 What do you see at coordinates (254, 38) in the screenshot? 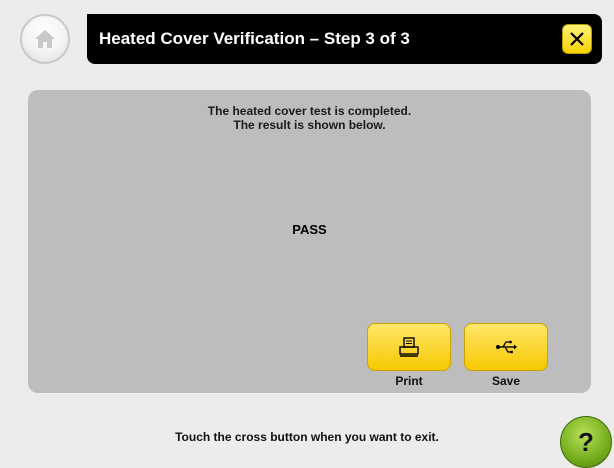
I see `page-title: Heated Cover Verification – Step 3 of 3` at bounding box center [254, 38].